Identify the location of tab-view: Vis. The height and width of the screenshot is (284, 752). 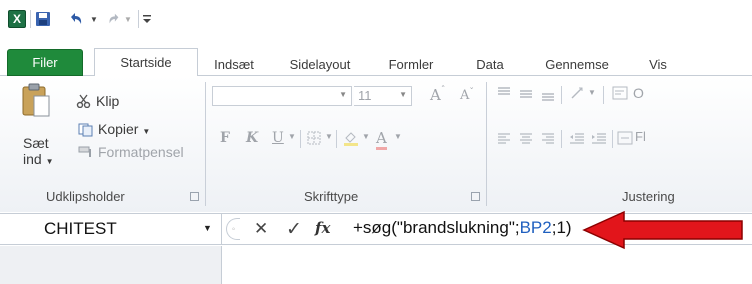
(658, 64).